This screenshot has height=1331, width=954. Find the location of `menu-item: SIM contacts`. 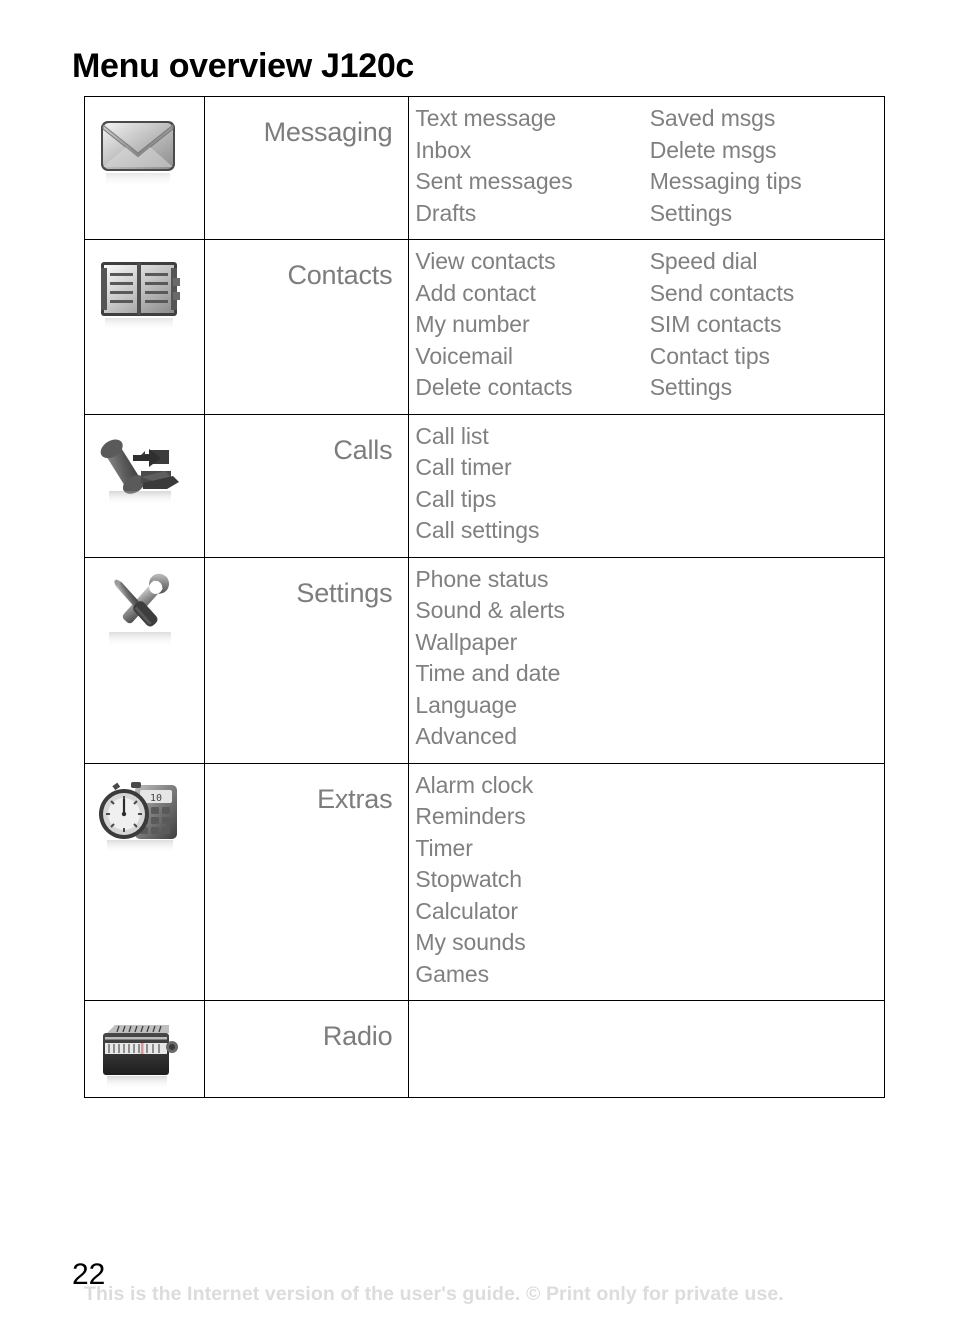

menu-item: SIM contacts is located at coordinates (715, 324).